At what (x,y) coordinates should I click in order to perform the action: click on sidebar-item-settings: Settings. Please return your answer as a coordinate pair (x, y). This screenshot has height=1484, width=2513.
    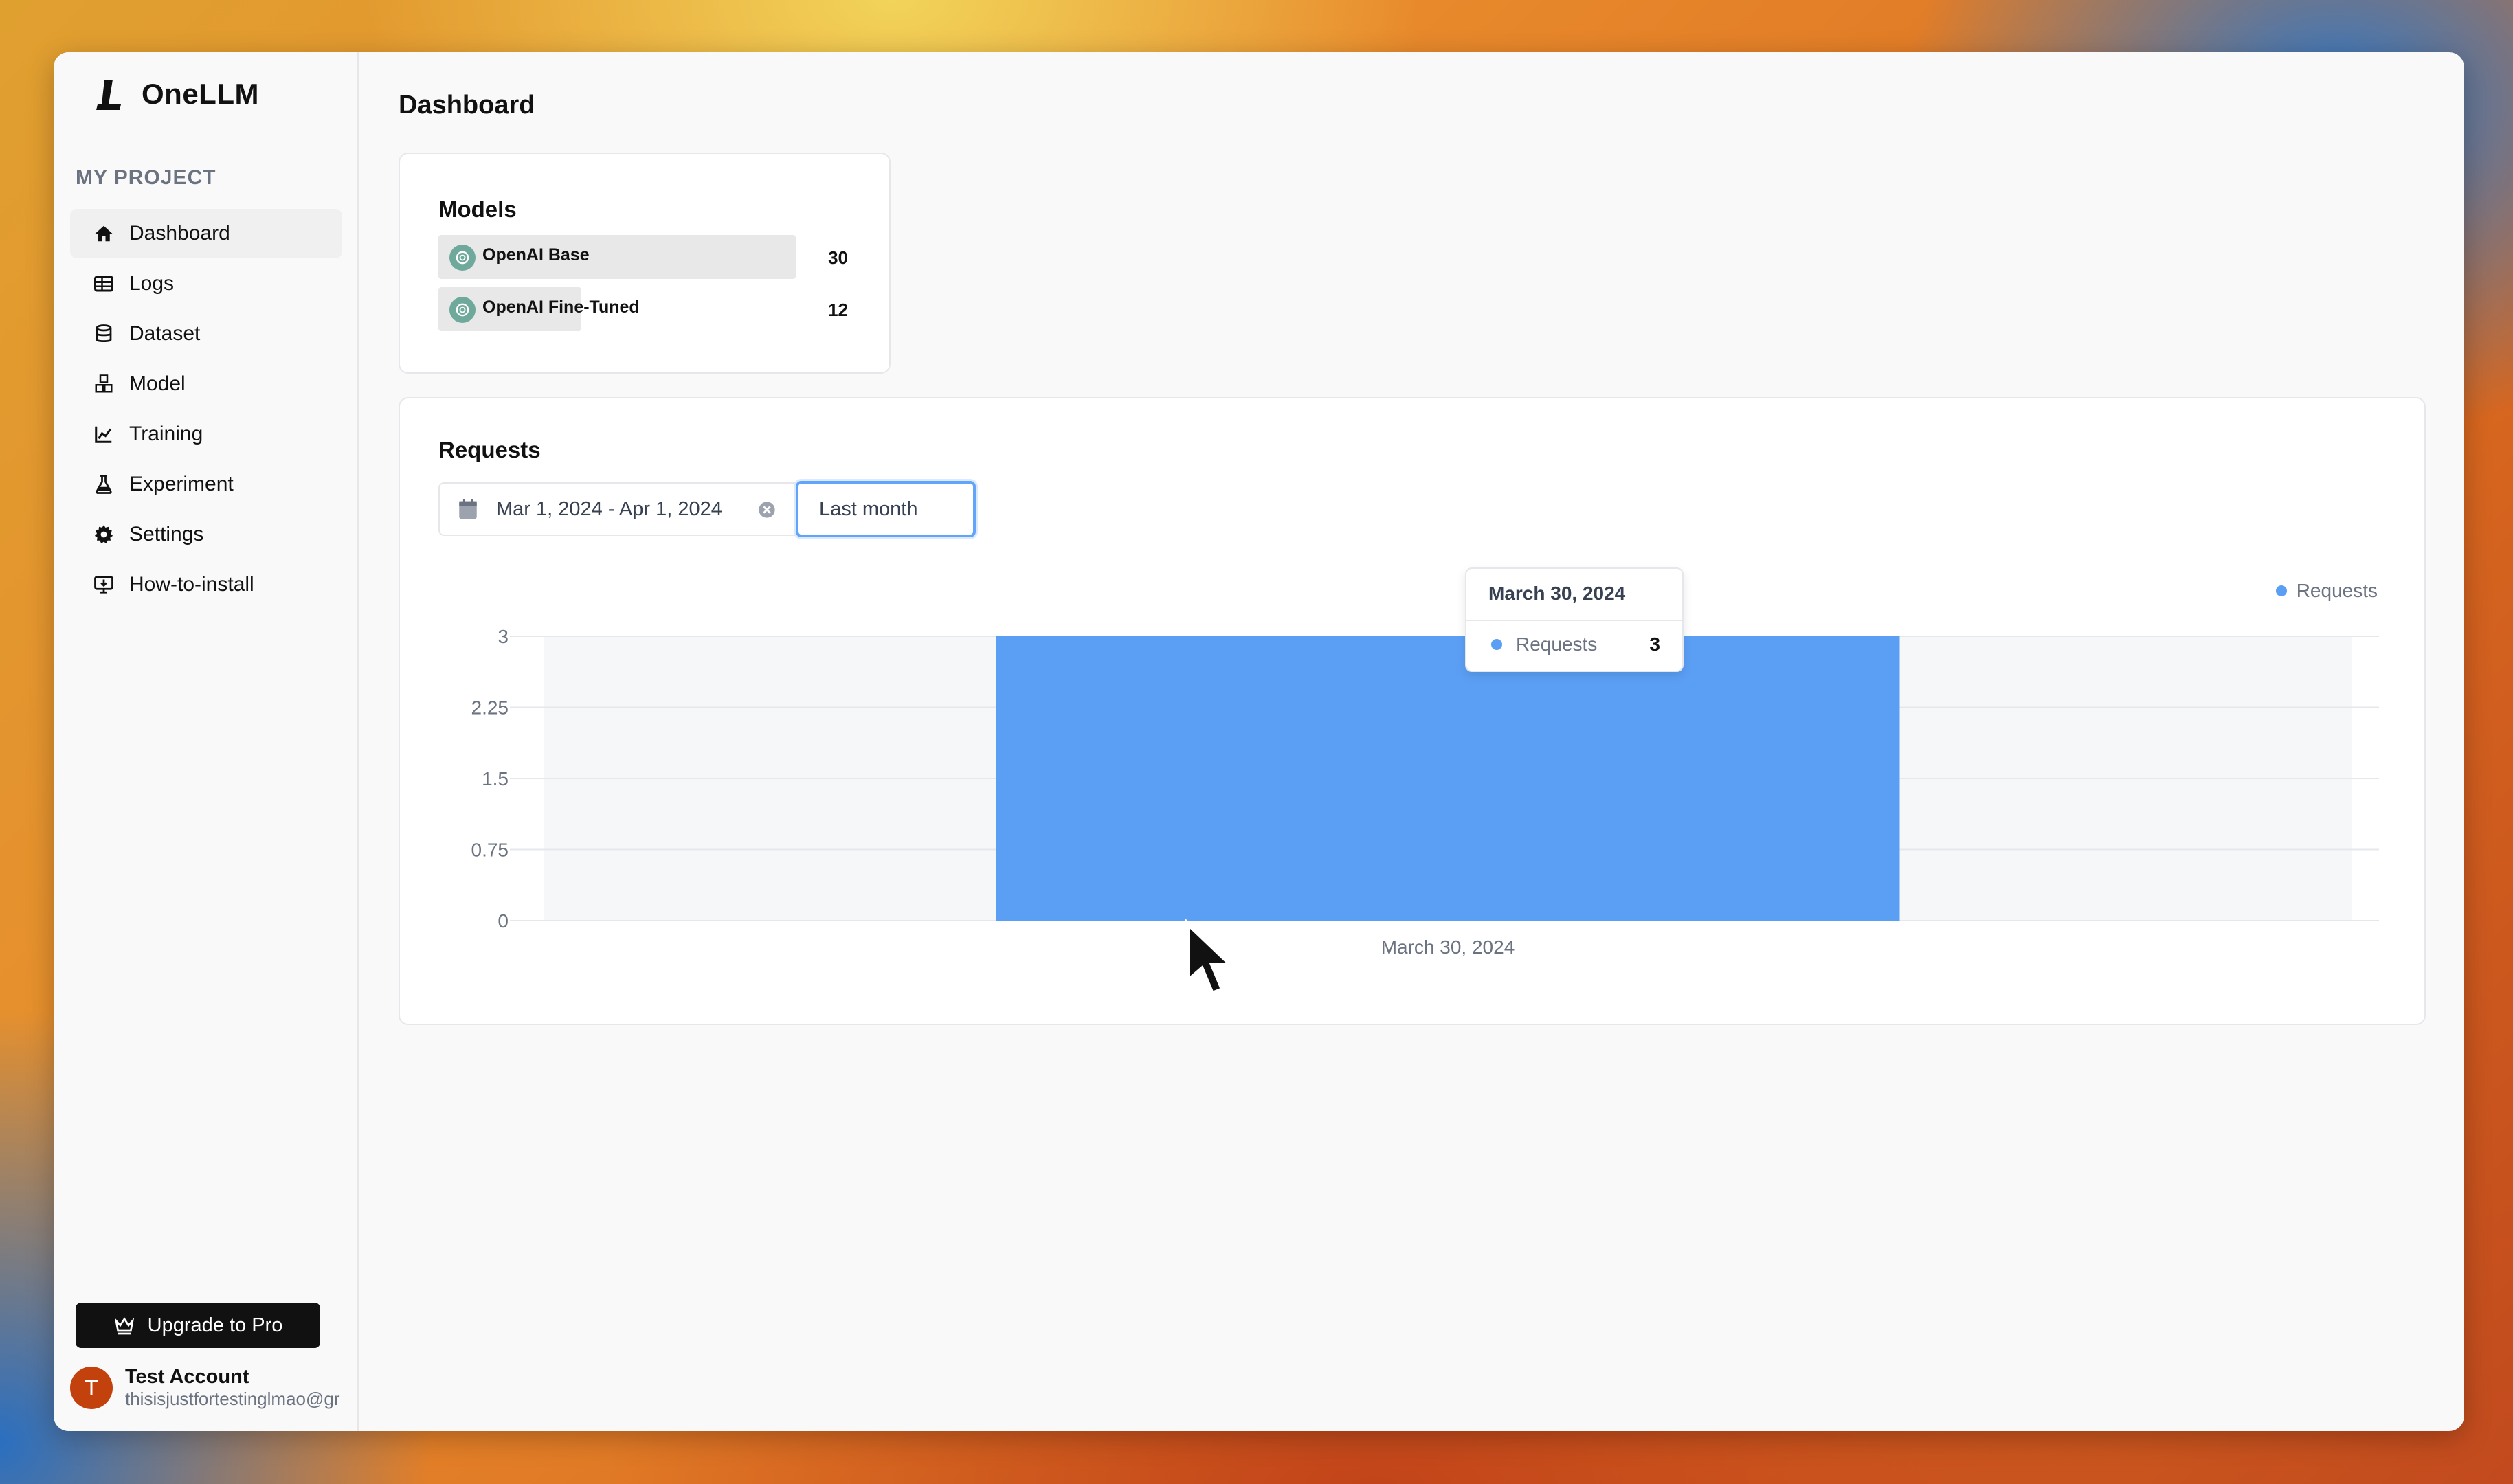
    Looking at the image, I should click on (206, 534).